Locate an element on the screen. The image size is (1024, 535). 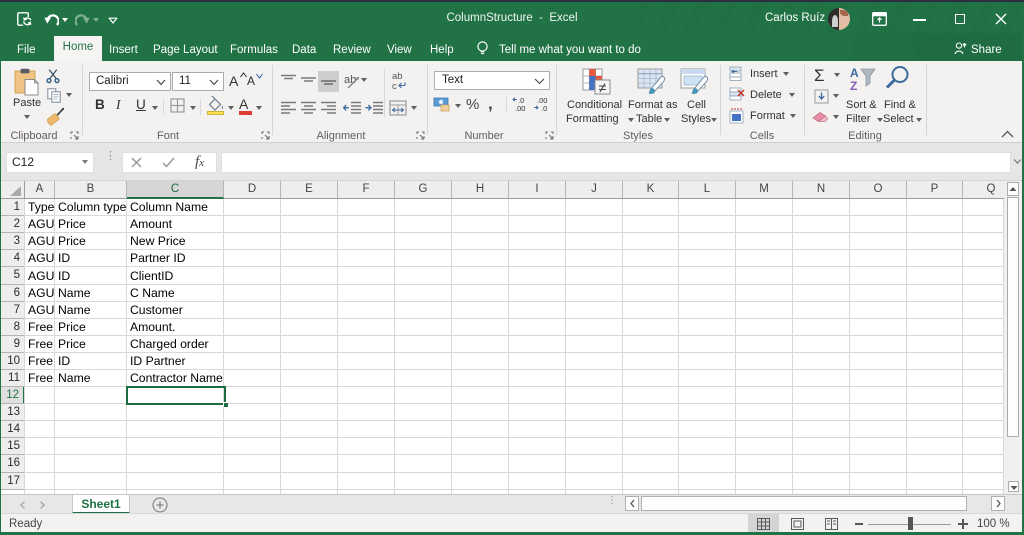
svg-text: Z is located at coordinates (853, 86).